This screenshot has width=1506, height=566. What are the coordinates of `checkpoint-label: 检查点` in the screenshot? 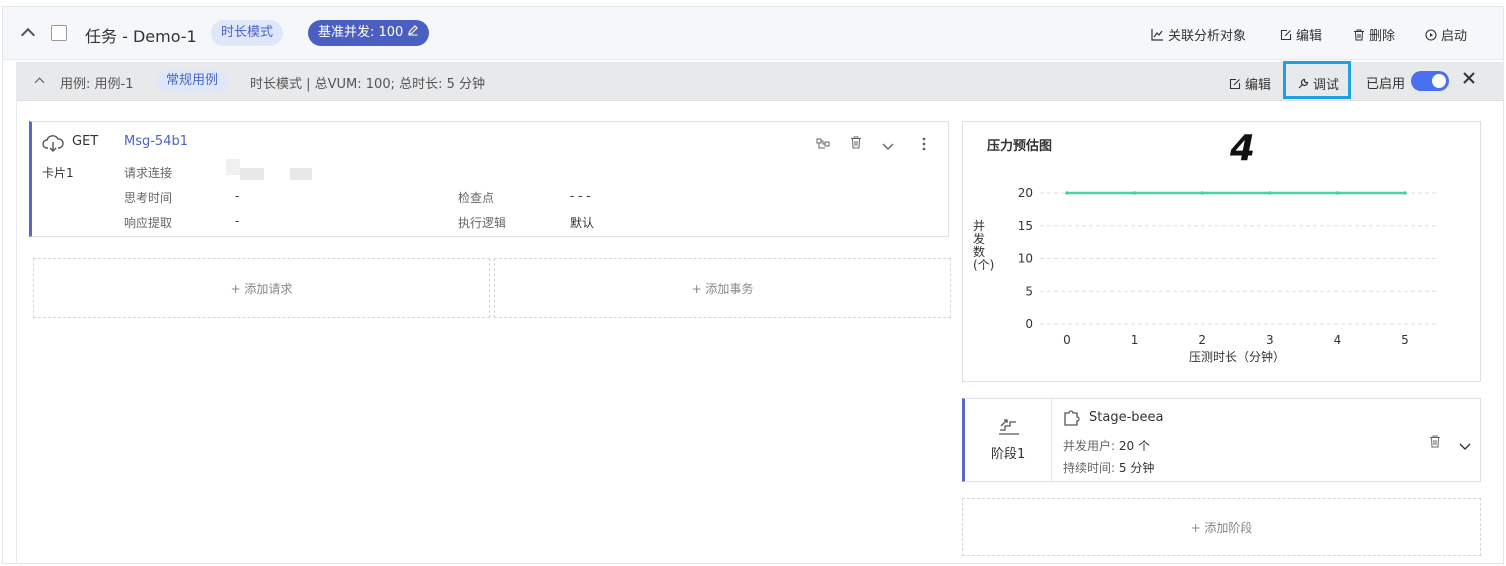 It's located at (476, 198).